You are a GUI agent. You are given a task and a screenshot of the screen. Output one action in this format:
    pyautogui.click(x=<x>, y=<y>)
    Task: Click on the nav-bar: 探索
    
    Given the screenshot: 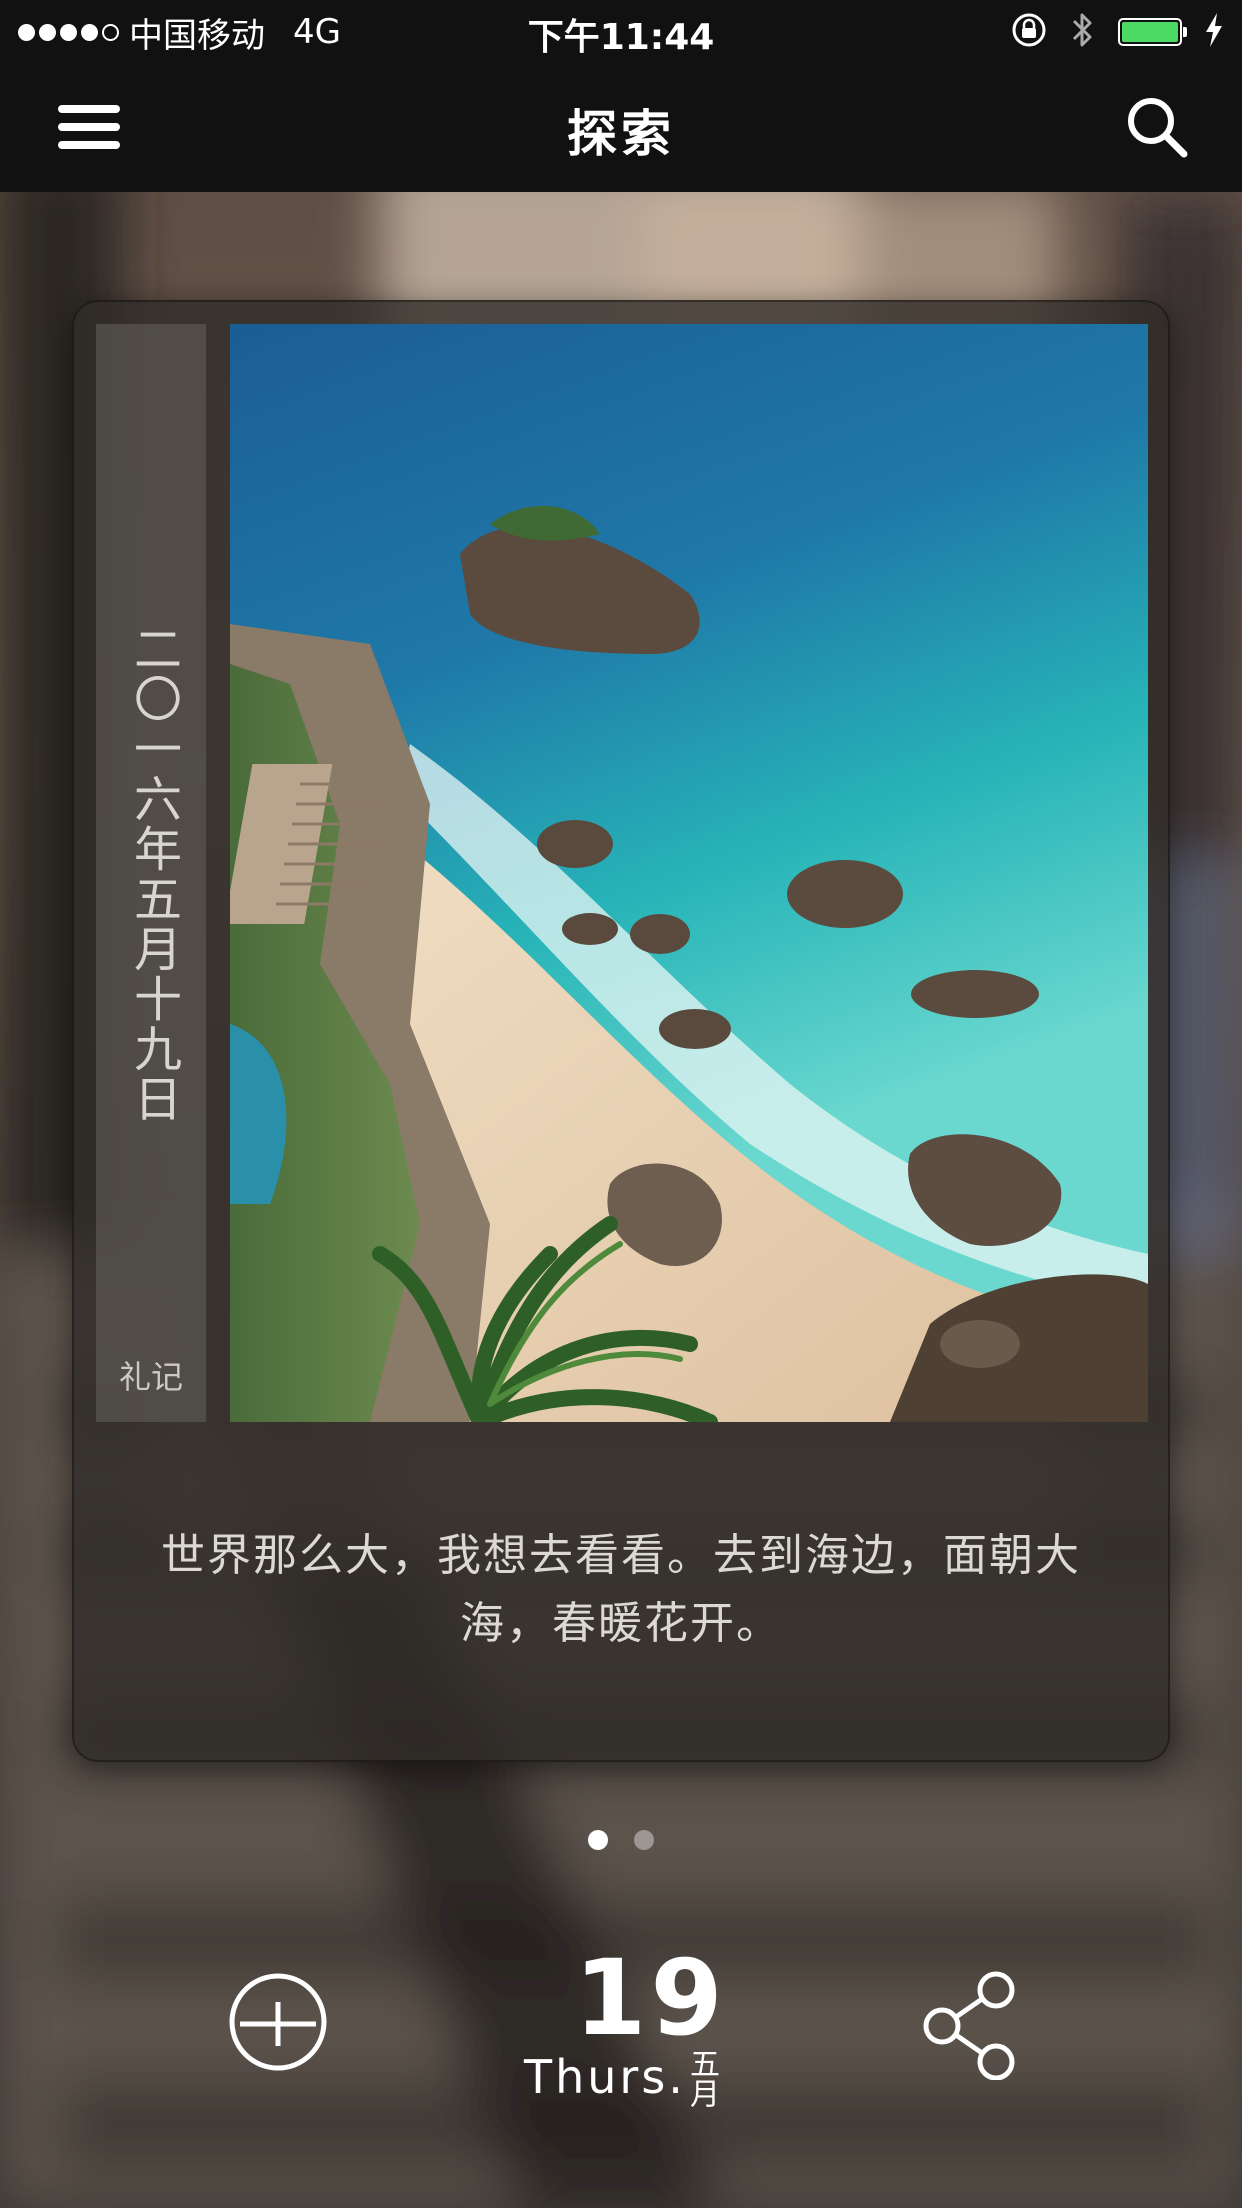 What is the action you would take?
    pyautogui.click(x=621, y=128)
    